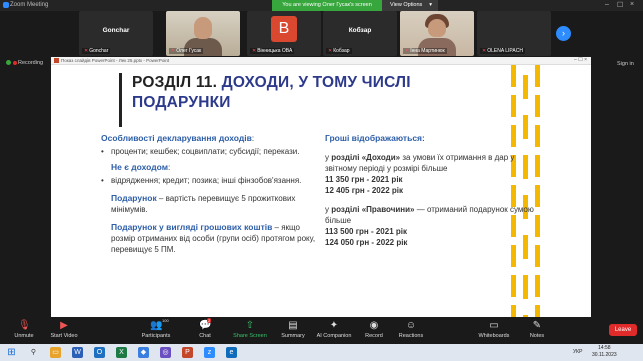 The width and height of the screenshot is (643, 361). Describe the element at coordinates (121, 352) in the screenshot. I see `excel-icon: X` at that location.